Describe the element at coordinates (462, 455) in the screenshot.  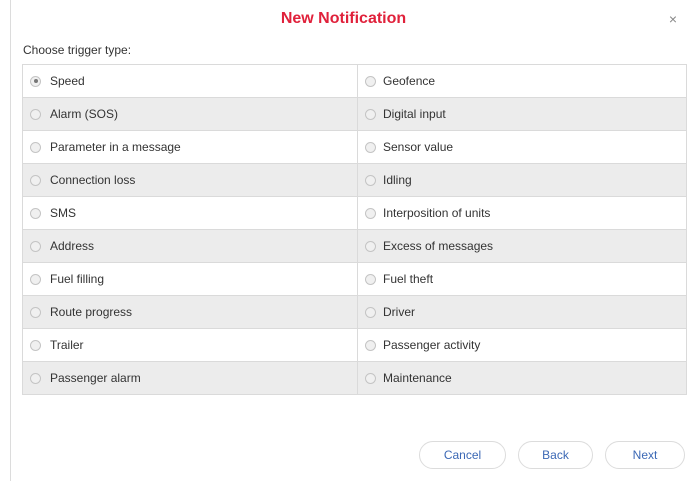
I see `cancel-button: Cancel` at that location.